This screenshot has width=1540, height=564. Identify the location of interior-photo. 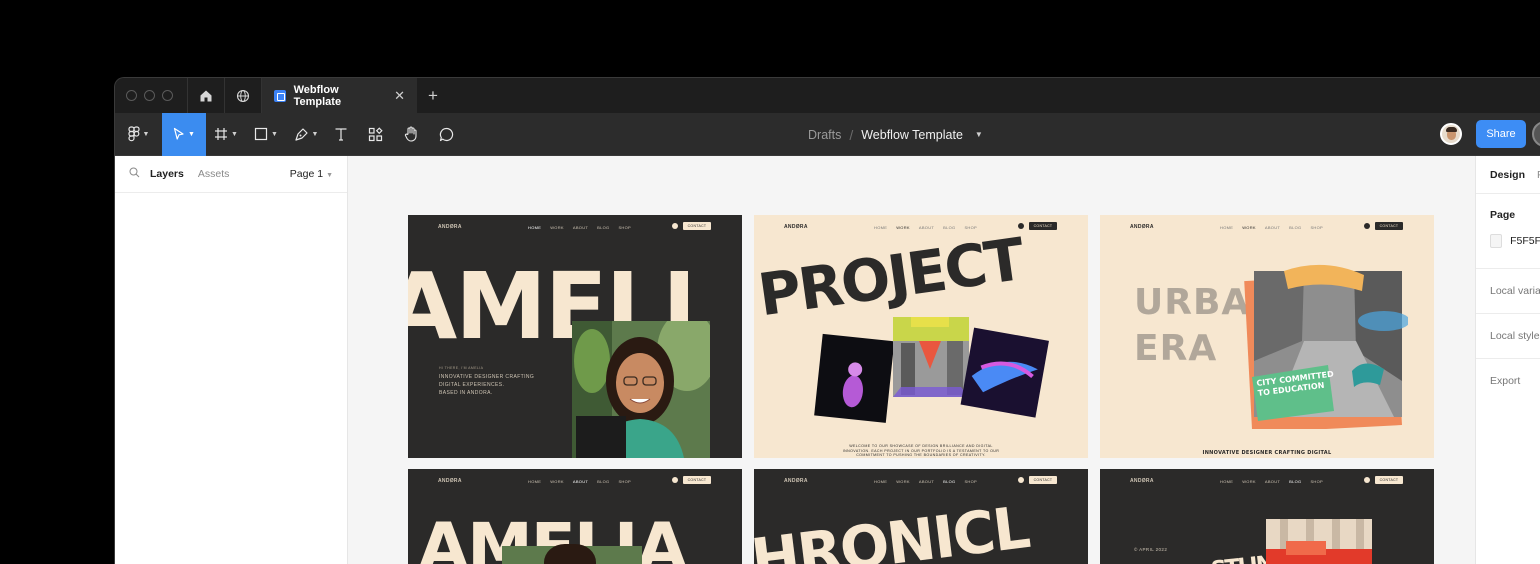
(1319, 541).